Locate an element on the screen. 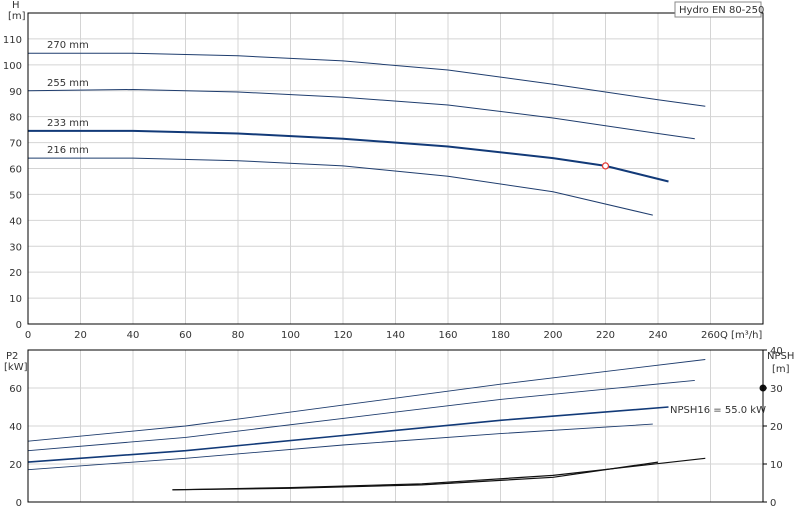  h-tick-label: 40 is located at coordinates (15, 221).